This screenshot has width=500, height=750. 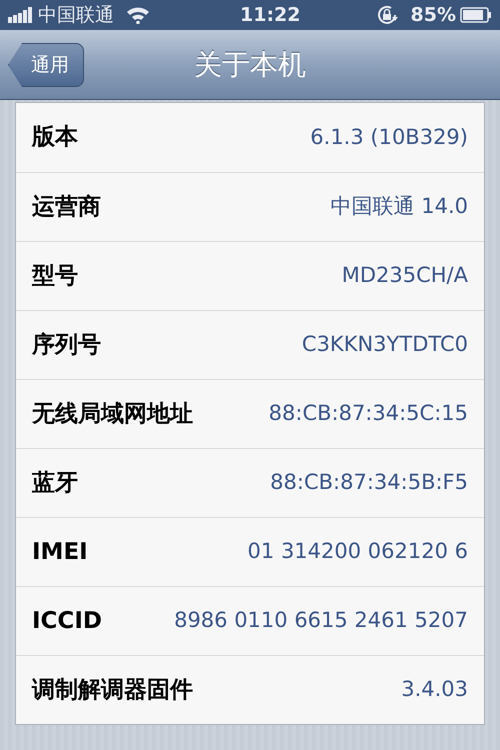 What do you see at coordinates (269, 15) in the screenshot?
I see `clock: 11:22` at bounding box center [269, 15].